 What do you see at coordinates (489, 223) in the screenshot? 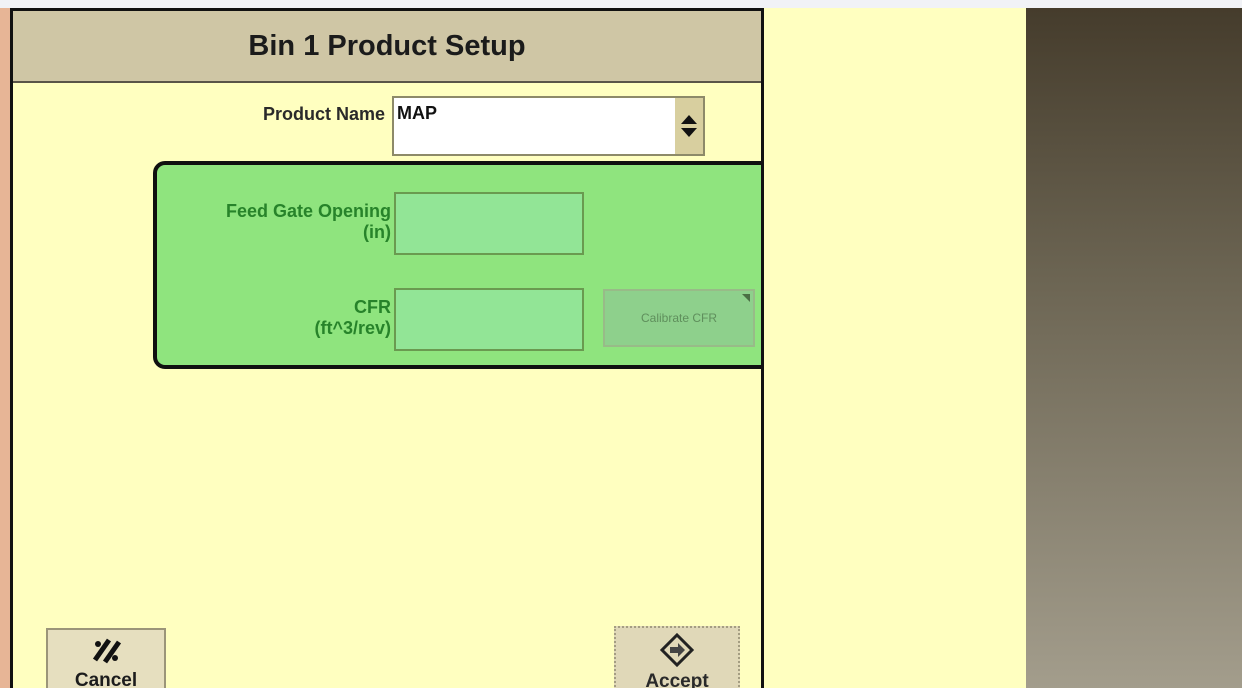
I see `feed-gate-input` at bounding box center [489, 223].